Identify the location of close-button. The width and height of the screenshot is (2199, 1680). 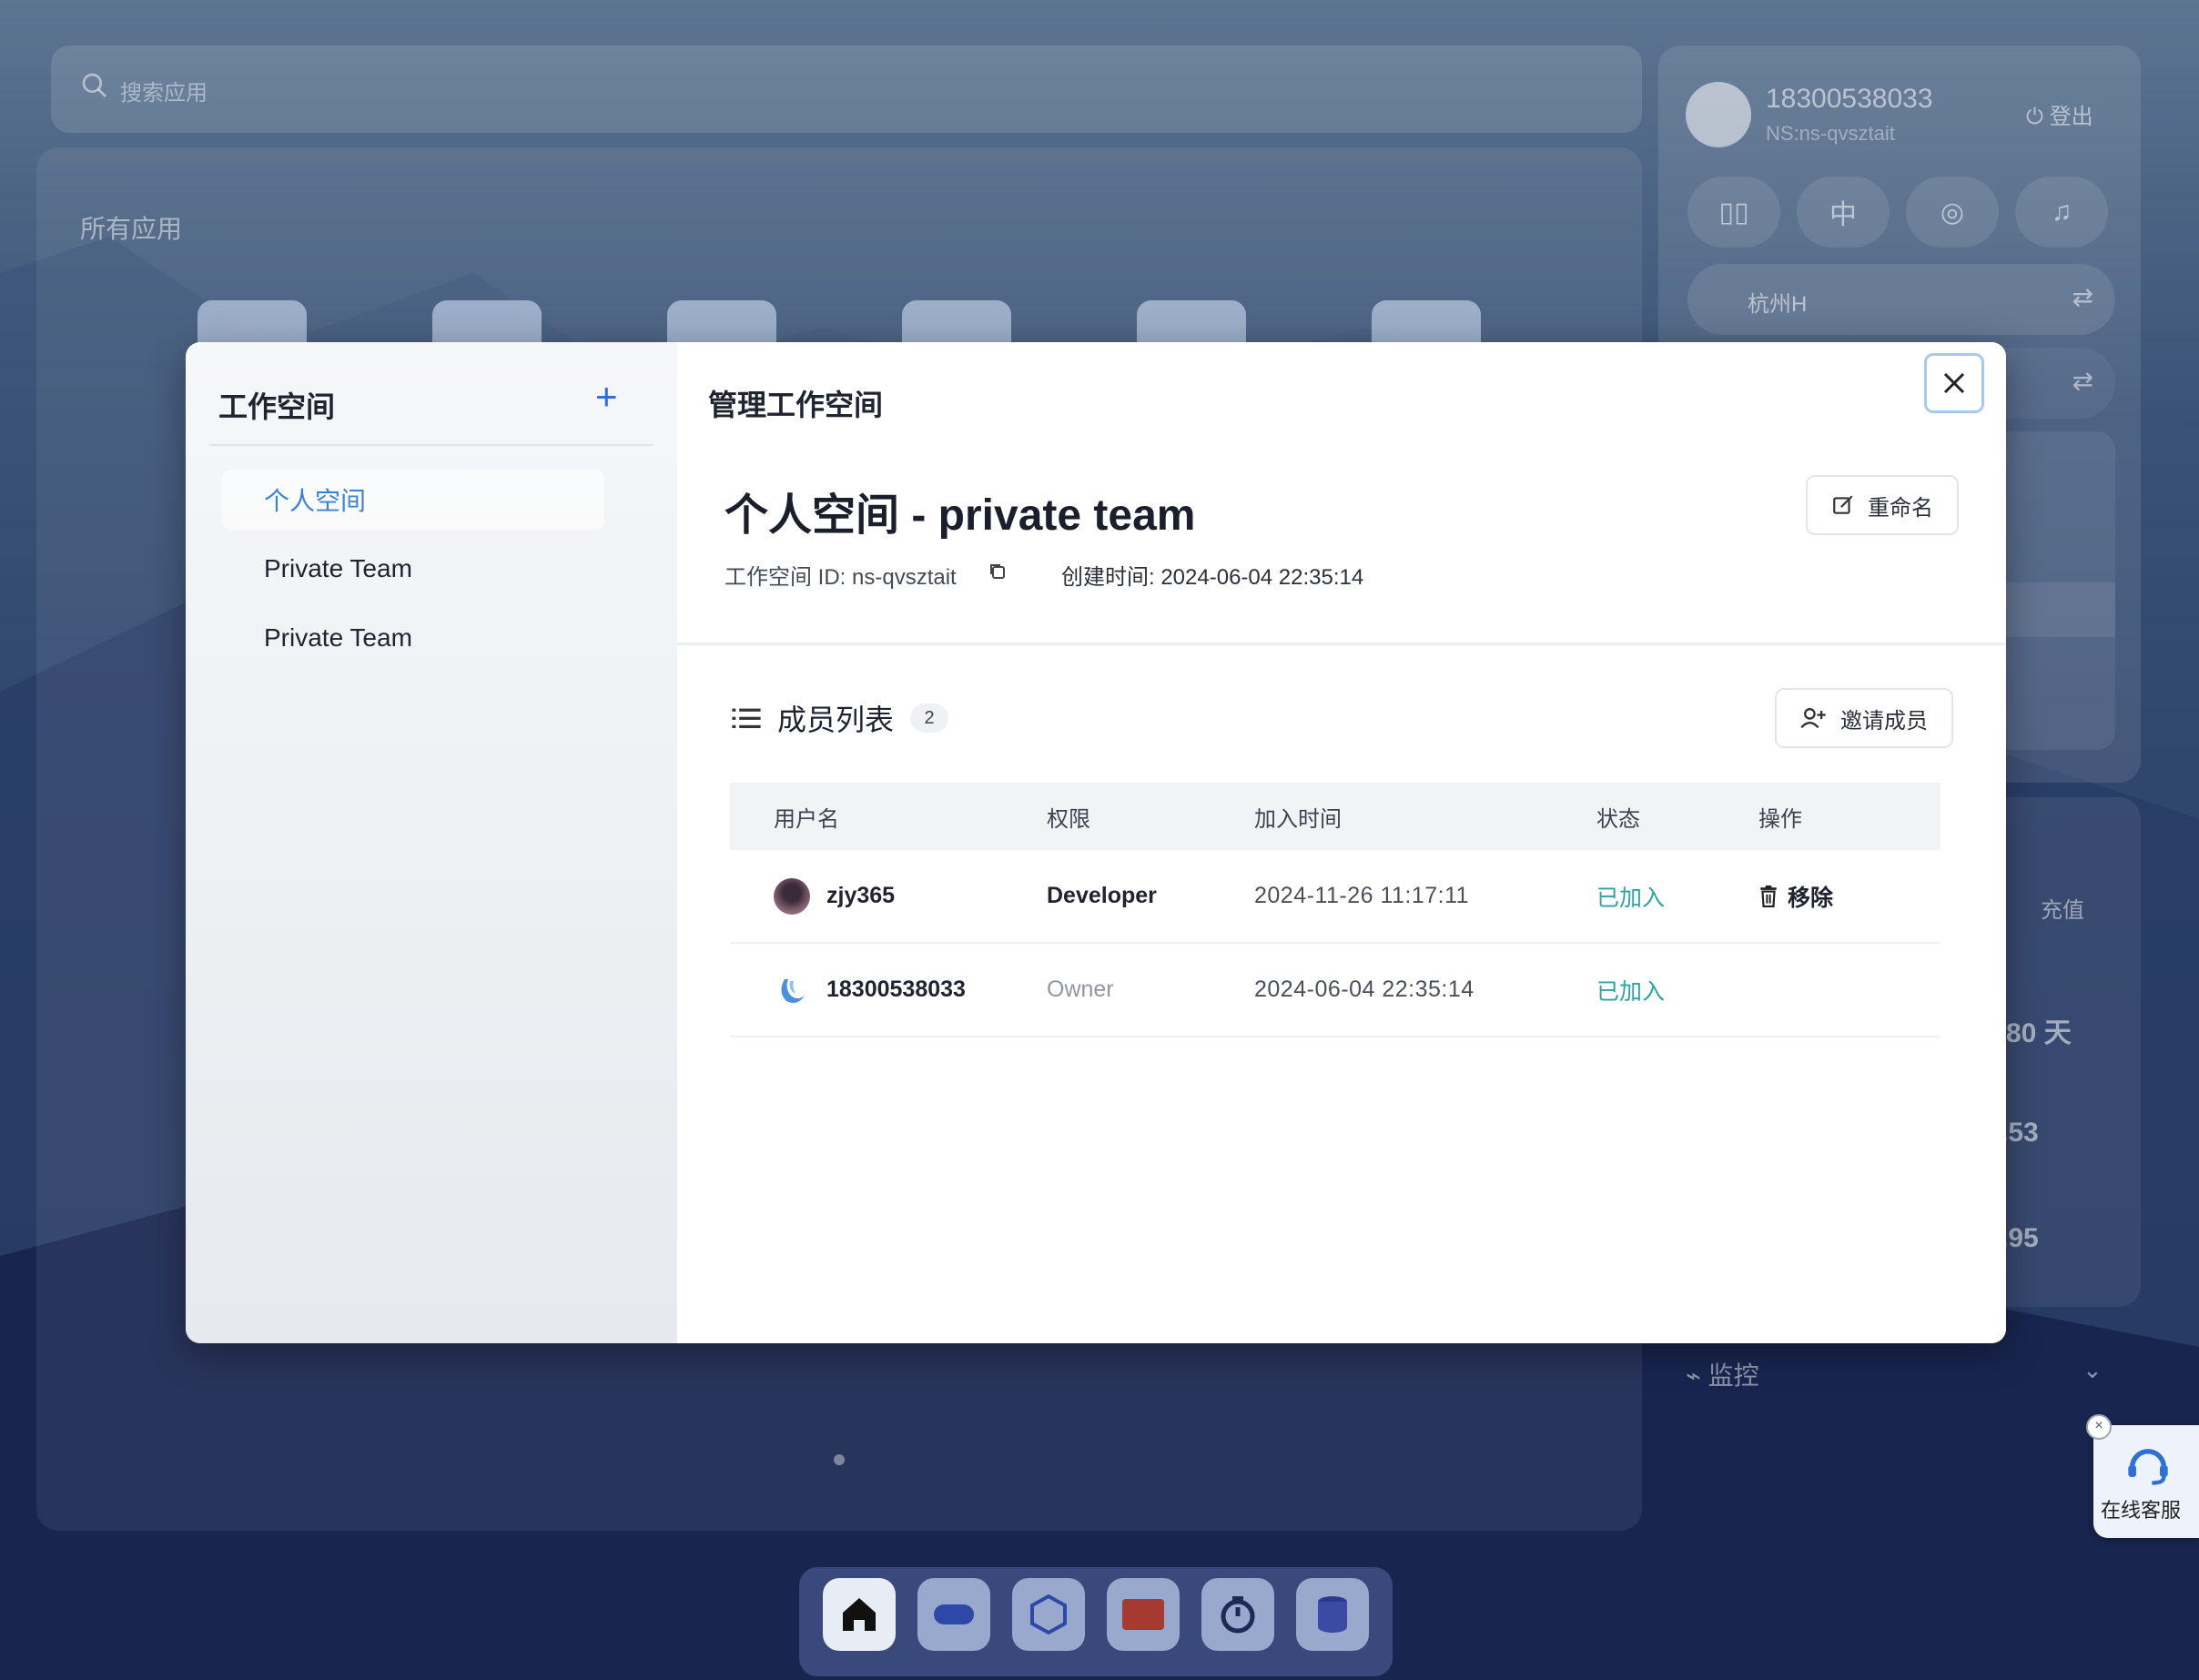
(1954, 383).